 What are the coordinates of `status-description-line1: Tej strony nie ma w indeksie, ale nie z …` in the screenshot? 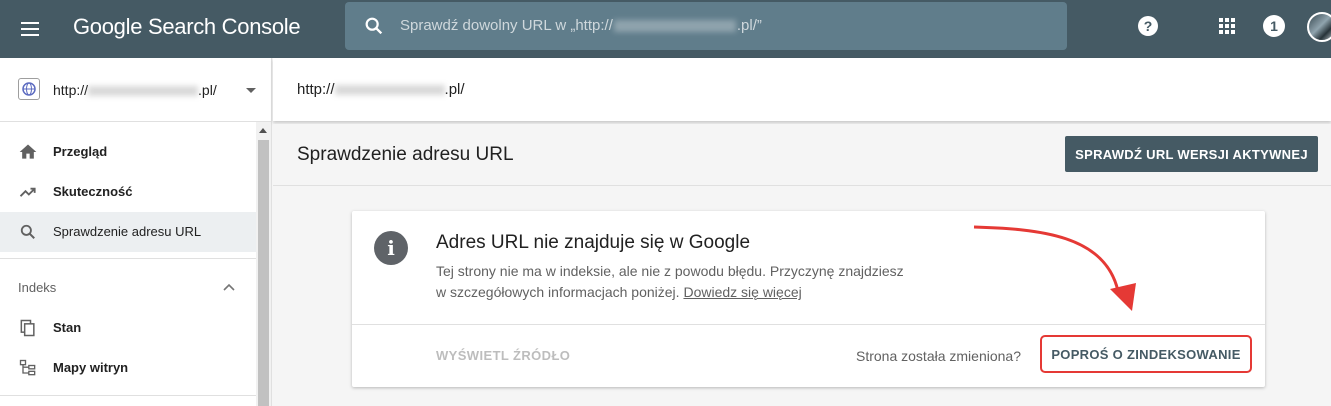 It's located at (670, 271).